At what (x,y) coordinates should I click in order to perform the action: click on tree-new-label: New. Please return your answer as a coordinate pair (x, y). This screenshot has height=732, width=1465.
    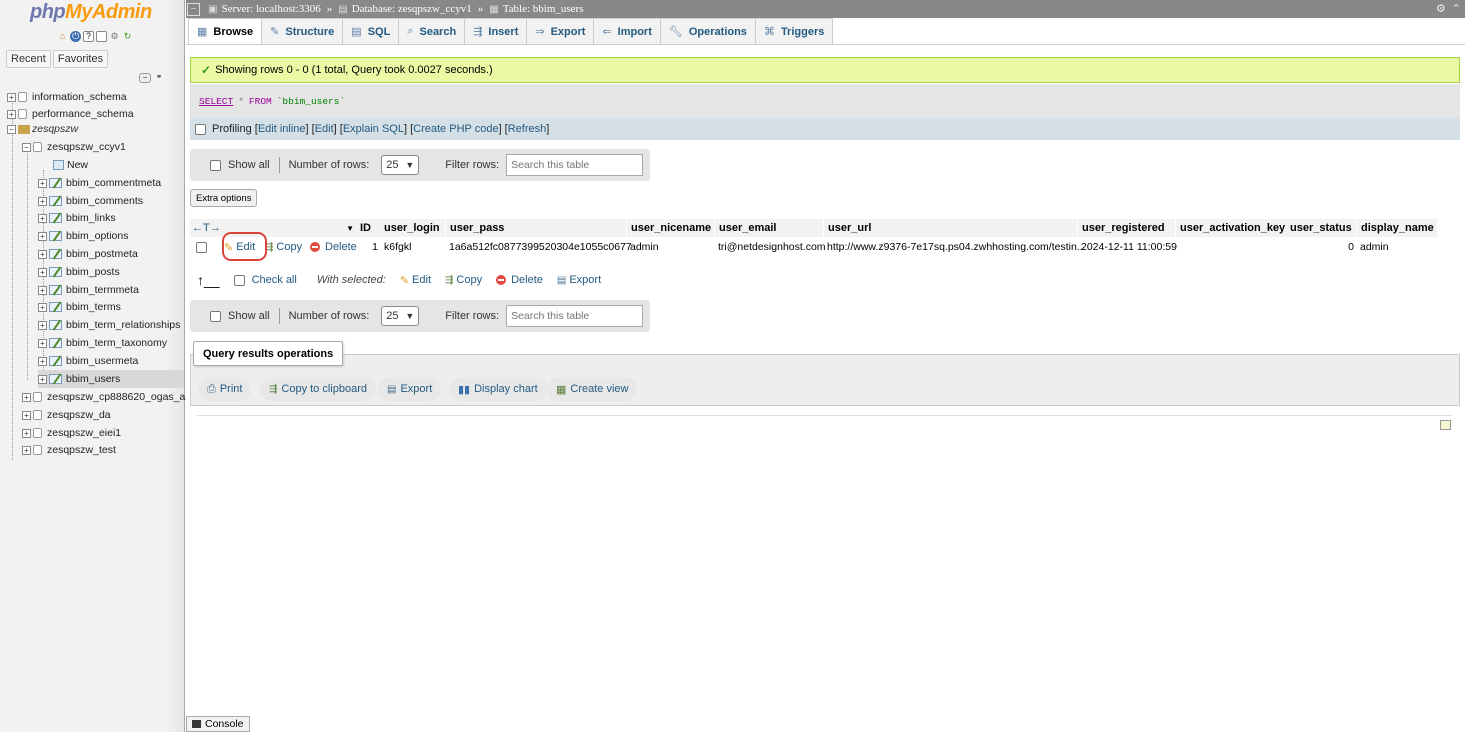
    Looking at the image, I should click on (77, 165).